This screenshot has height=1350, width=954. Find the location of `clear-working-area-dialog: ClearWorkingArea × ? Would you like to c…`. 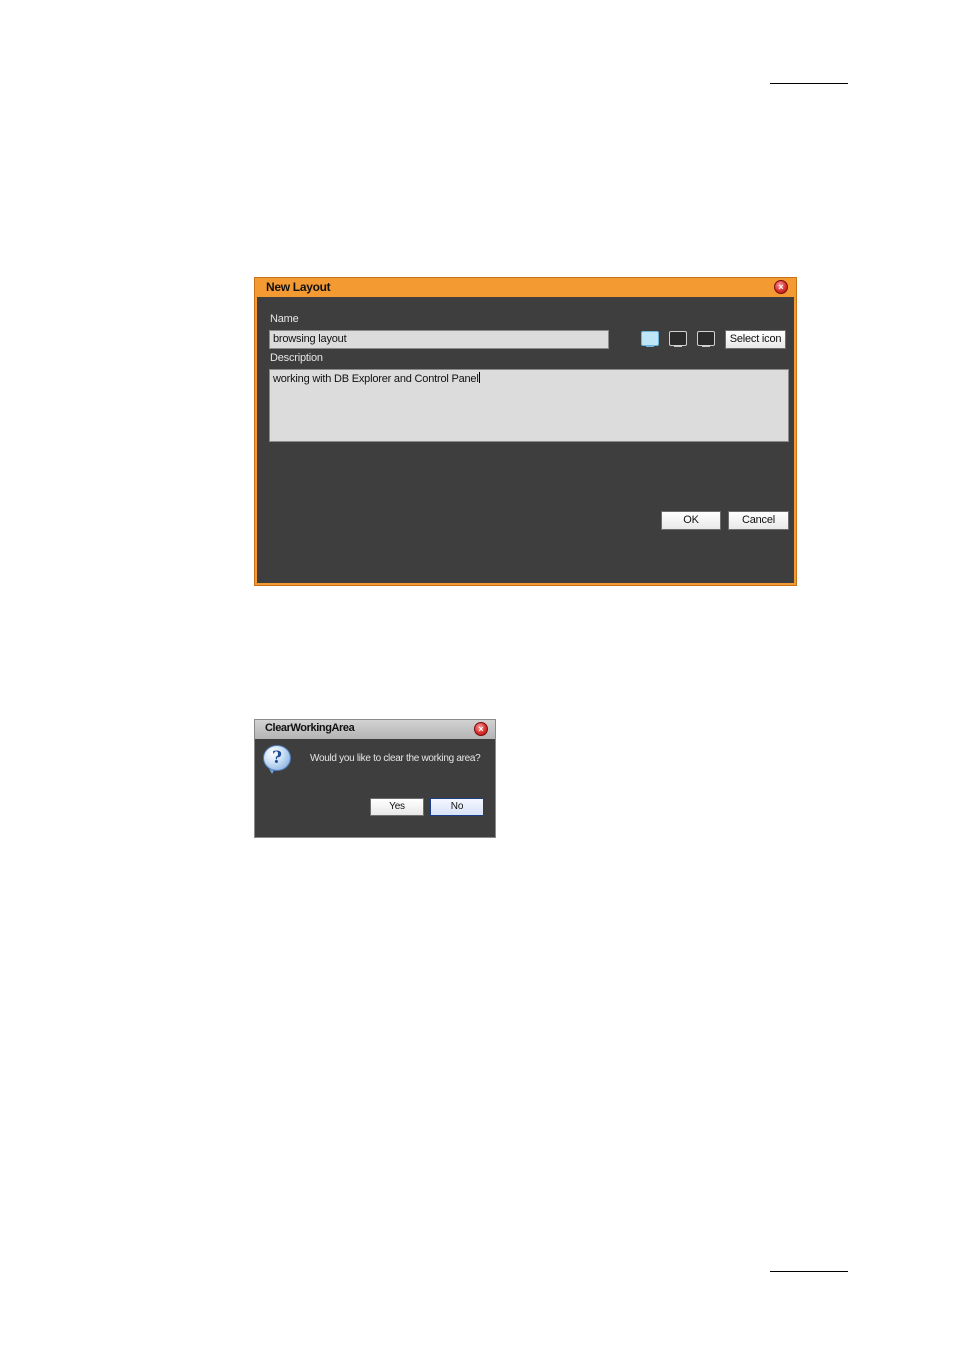

clear-working-area-dialog: ClearWorkingArea × ? Would you like to c… is located at coordinates (375, 778).